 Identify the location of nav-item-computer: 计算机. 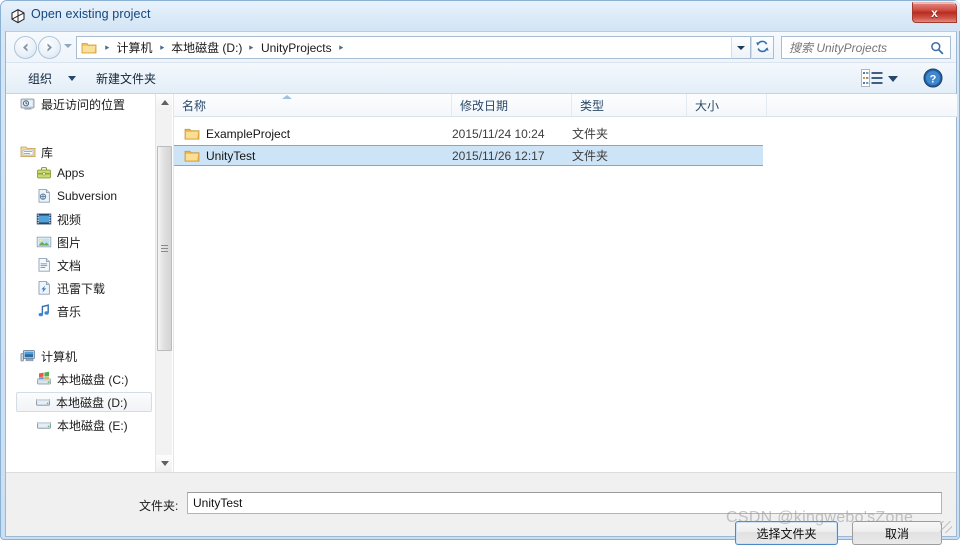
(48, 356).